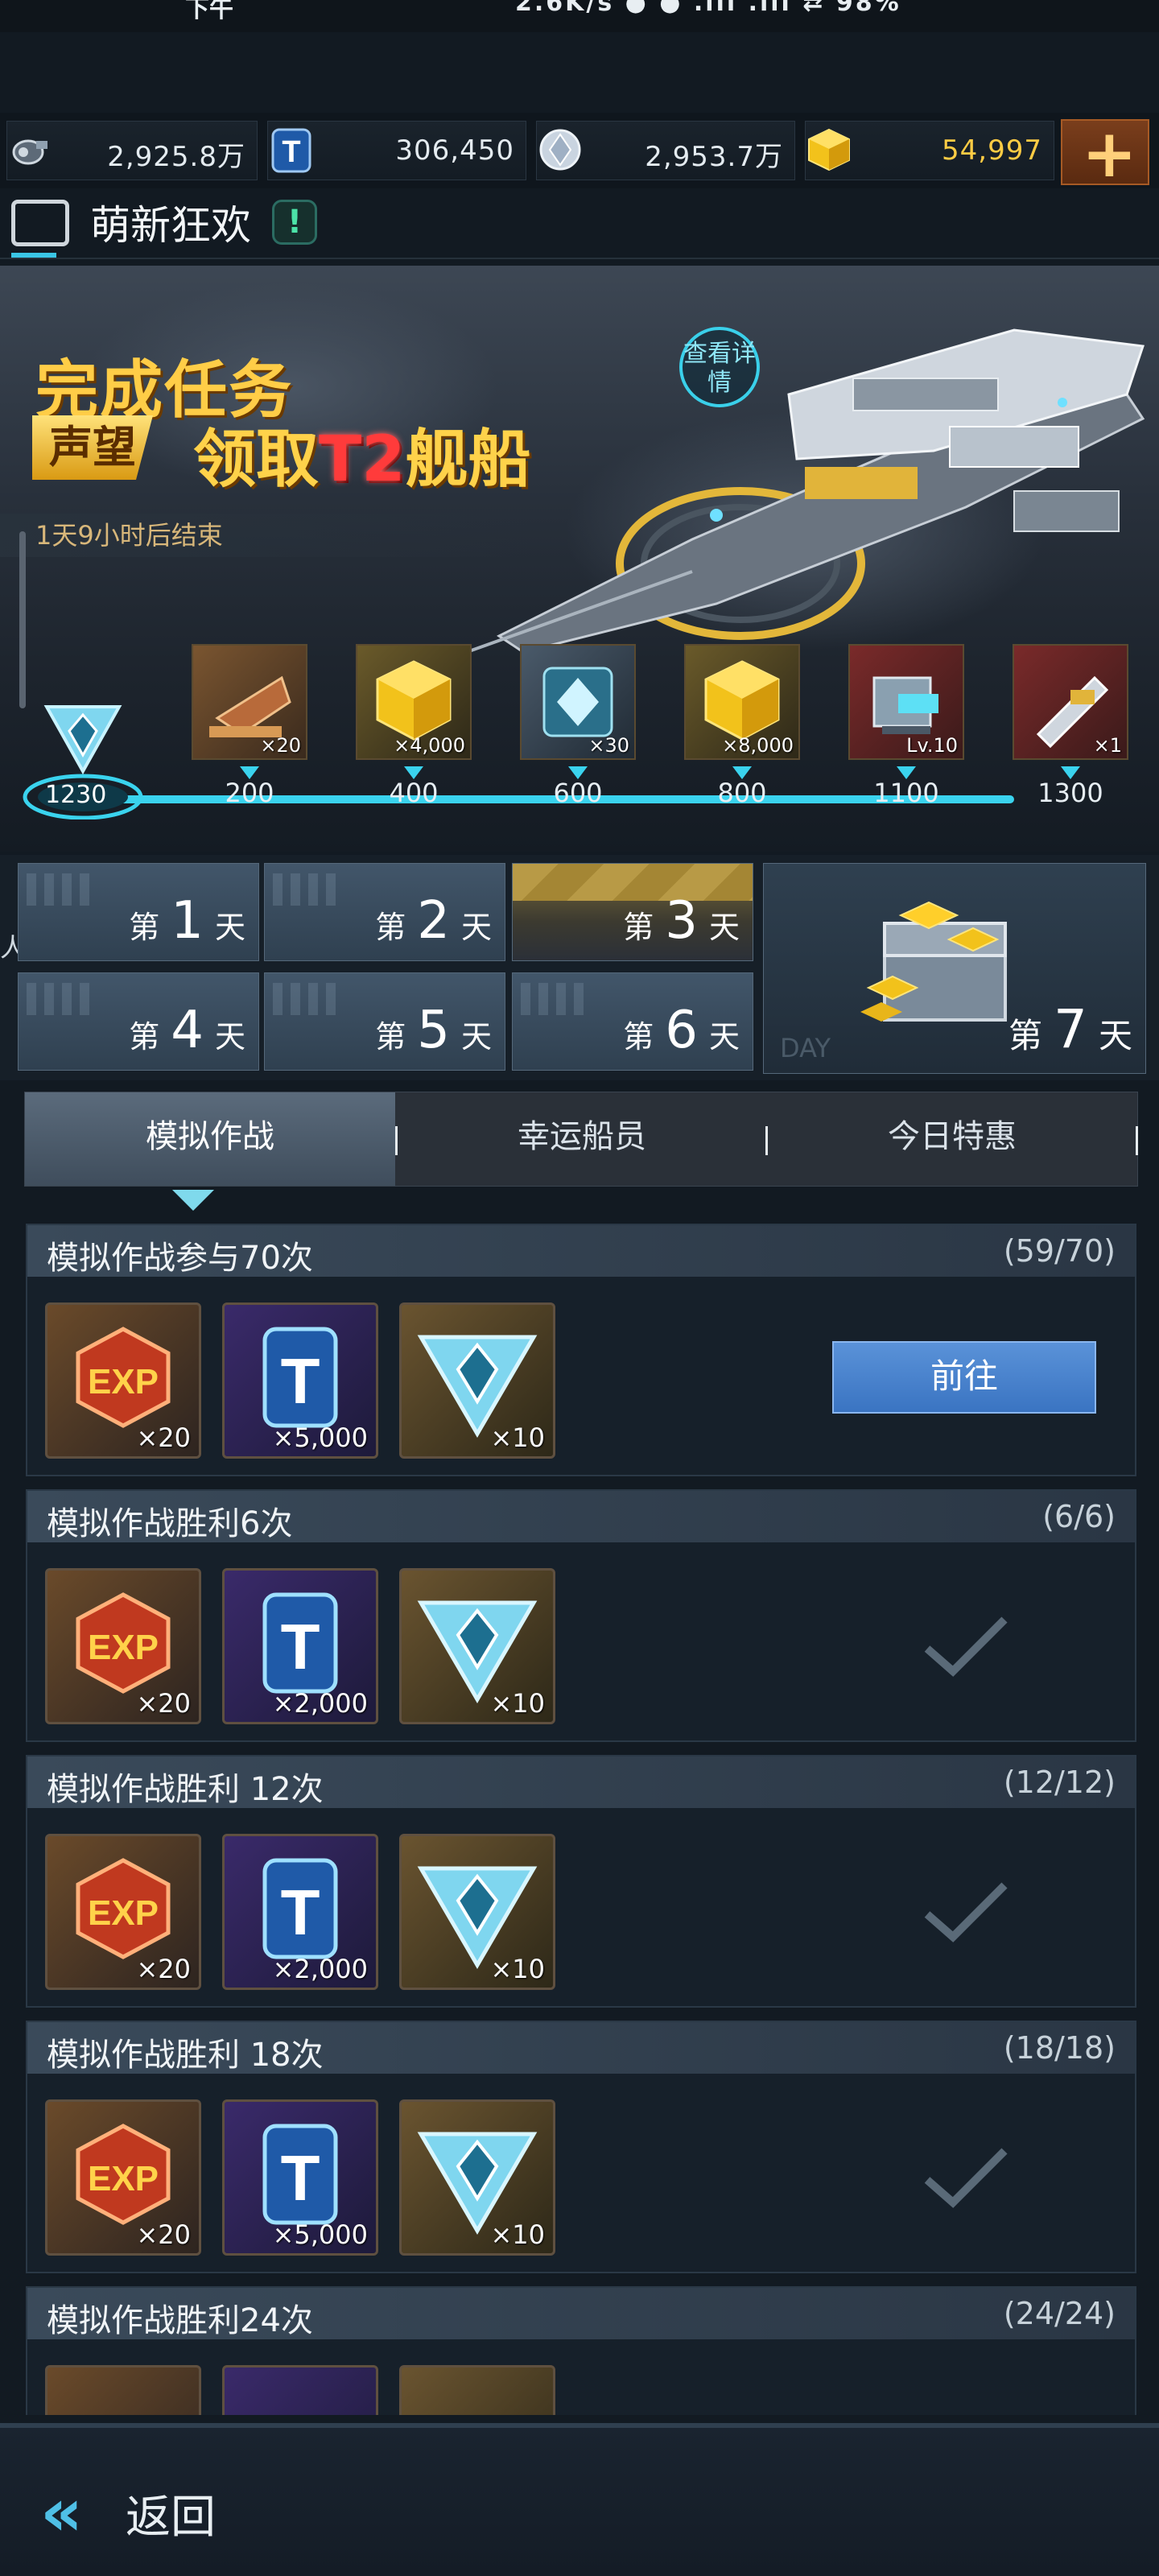  I want to click on task-progress: (12/12), so click(1059, 1782).